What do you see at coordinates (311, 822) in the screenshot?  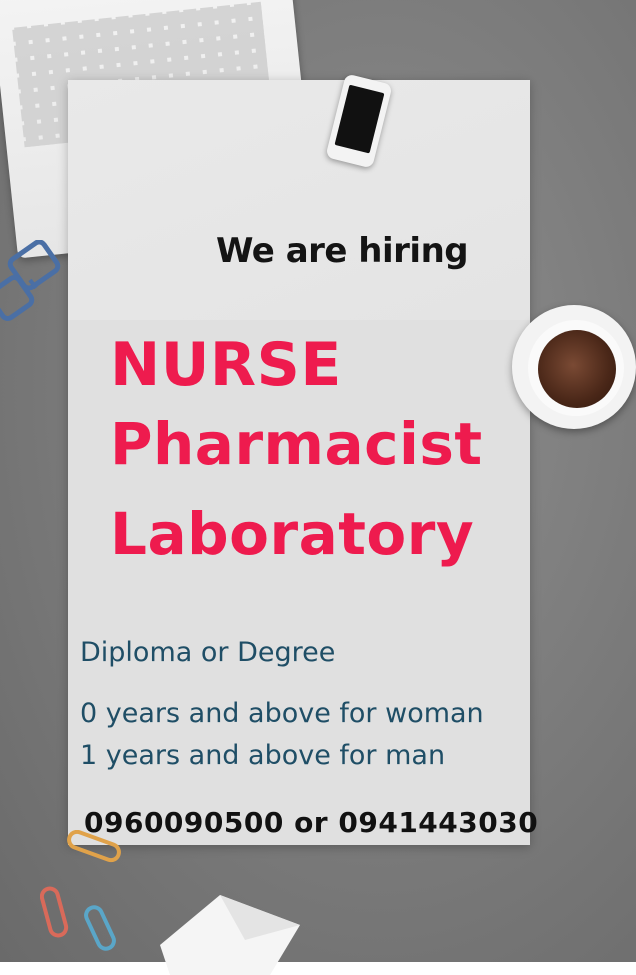 I see `contact-phone-numbers: 0960090500 or 0941443030` at bounding box center [311, 822].